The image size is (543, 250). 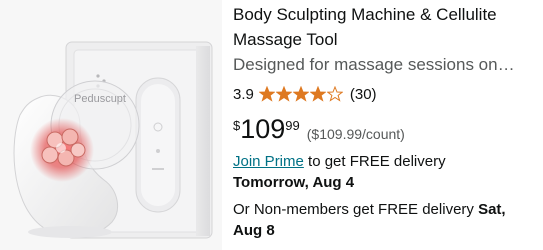 I want to click on rating-value: 3.9, so click(x=243, y=94).